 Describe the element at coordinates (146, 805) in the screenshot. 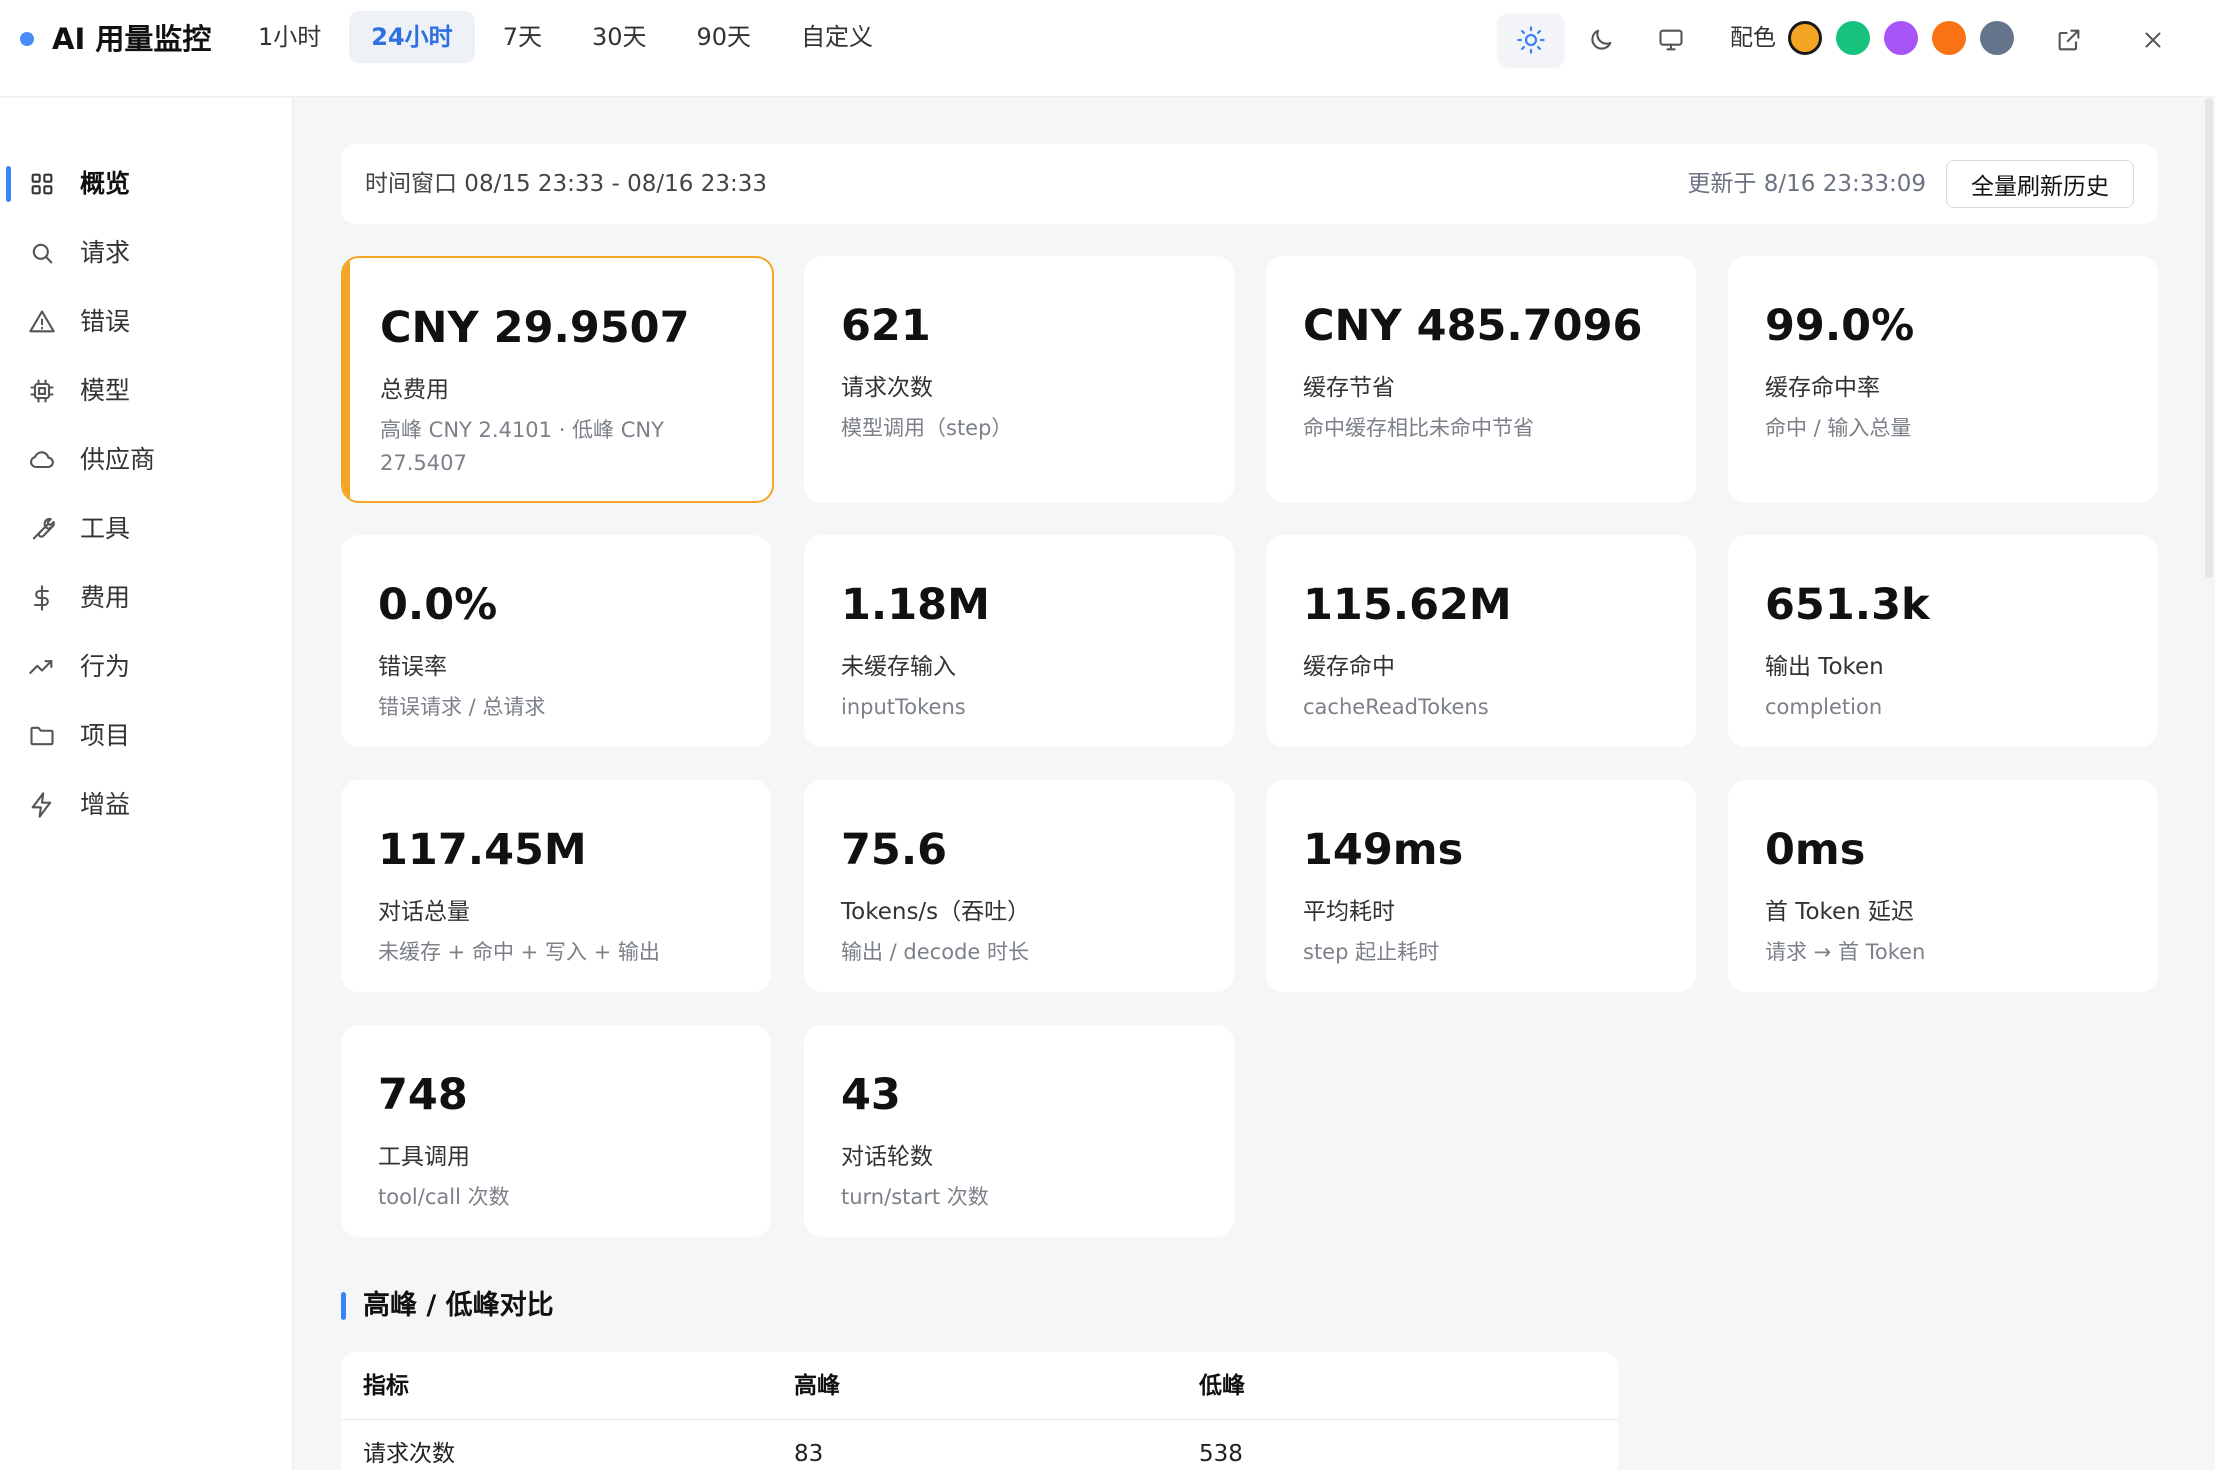

I see `sidebar-item-gains: 增益` at that location.